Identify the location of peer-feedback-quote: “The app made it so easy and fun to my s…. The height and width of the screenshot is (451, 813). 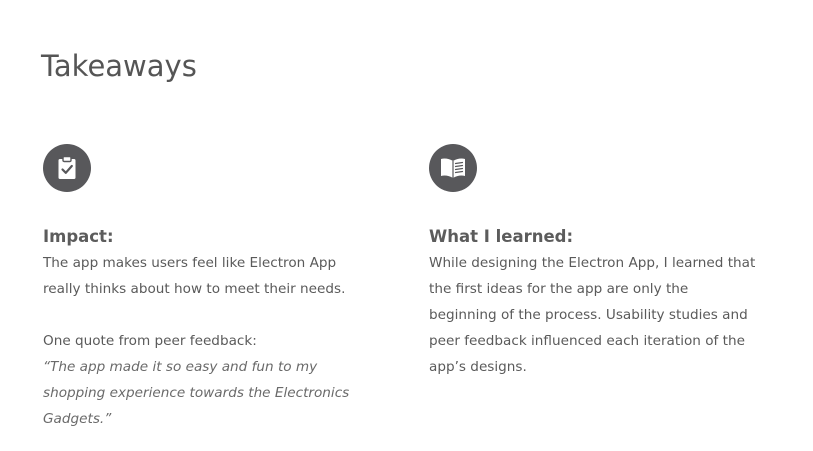
(196, 393).